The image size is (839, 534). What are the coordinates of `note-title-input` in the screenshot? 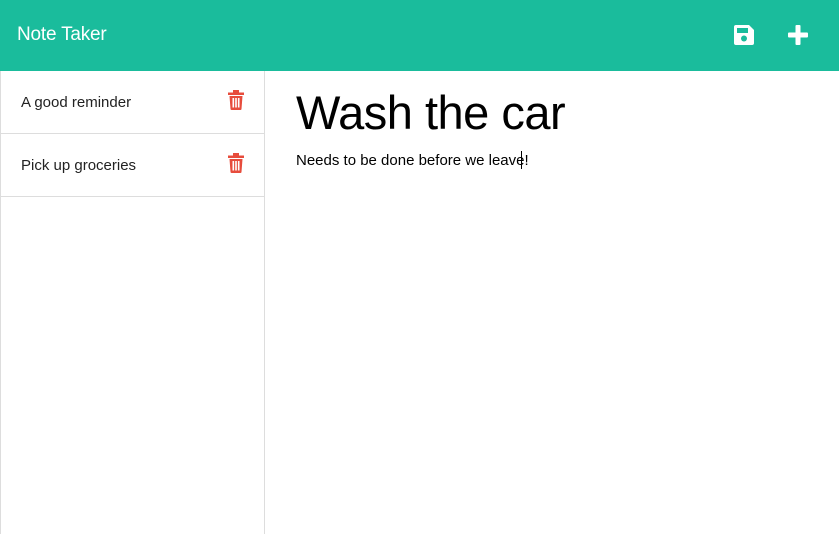 It's located at (556, 112).